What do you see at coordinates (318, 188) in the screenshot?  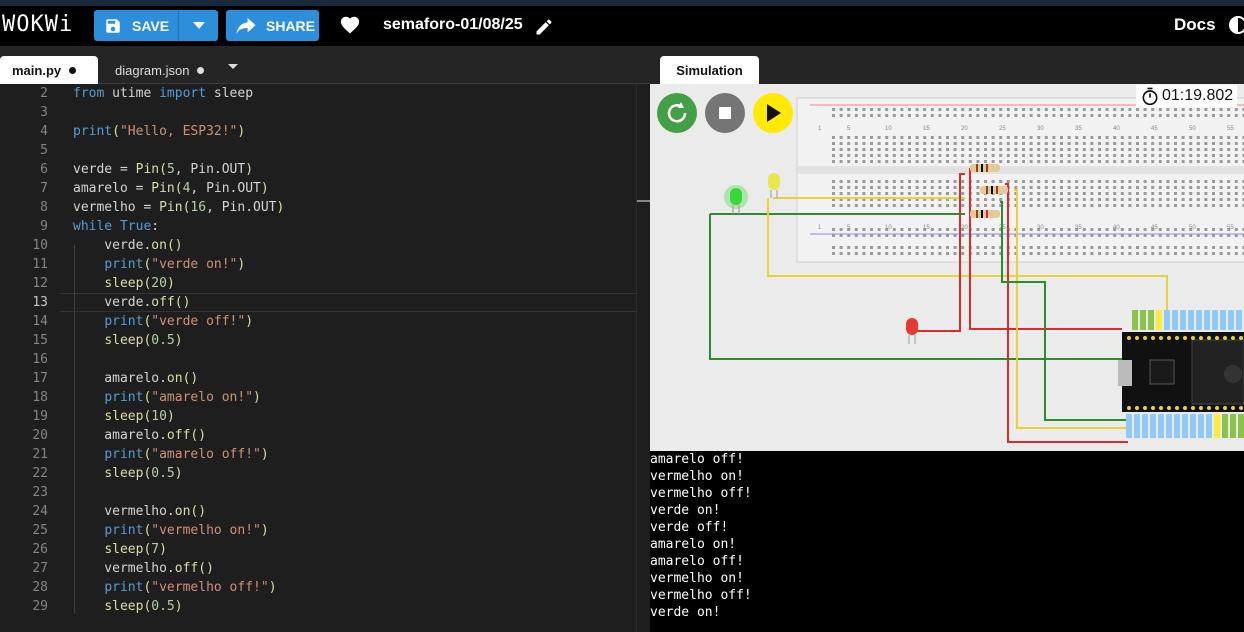 I see `code-line: 7 amarelo = Pin(4, Pin.OUT)` at bounding box center [318, 188].